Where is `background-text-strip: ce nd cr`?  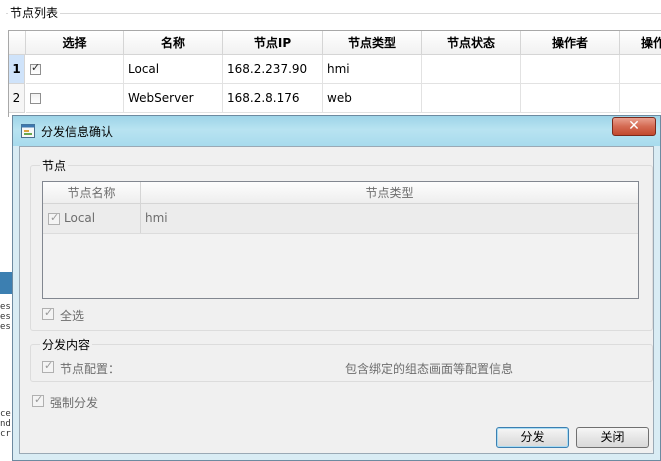 background-text-strip: ce nd cr is located at coordinates (6, 431).